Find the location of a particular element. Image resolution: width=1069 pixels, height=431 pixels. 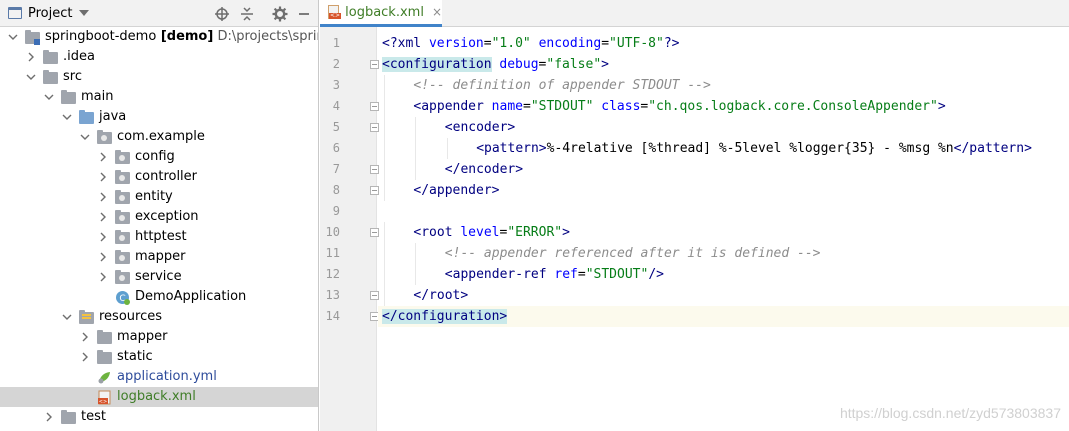

tree-item-java: java is located at coordinates (159, 117).